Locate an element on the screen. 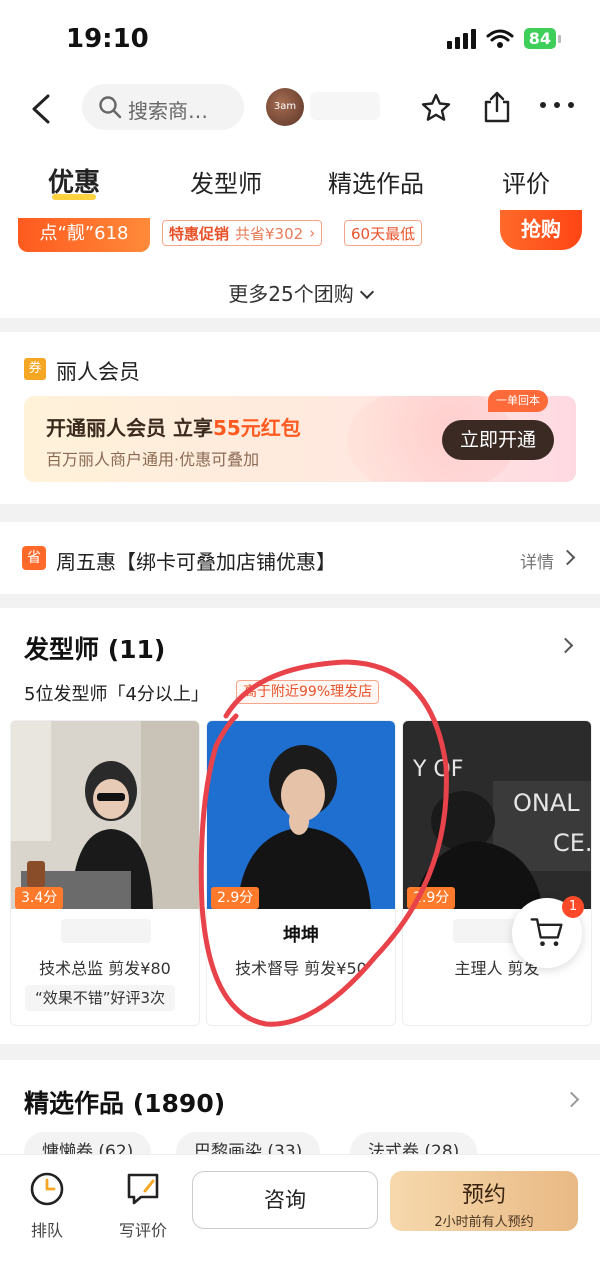 The width and height of the screenshot is (600, 1276). cart-button: 1 is located at coordinates (548, 932).